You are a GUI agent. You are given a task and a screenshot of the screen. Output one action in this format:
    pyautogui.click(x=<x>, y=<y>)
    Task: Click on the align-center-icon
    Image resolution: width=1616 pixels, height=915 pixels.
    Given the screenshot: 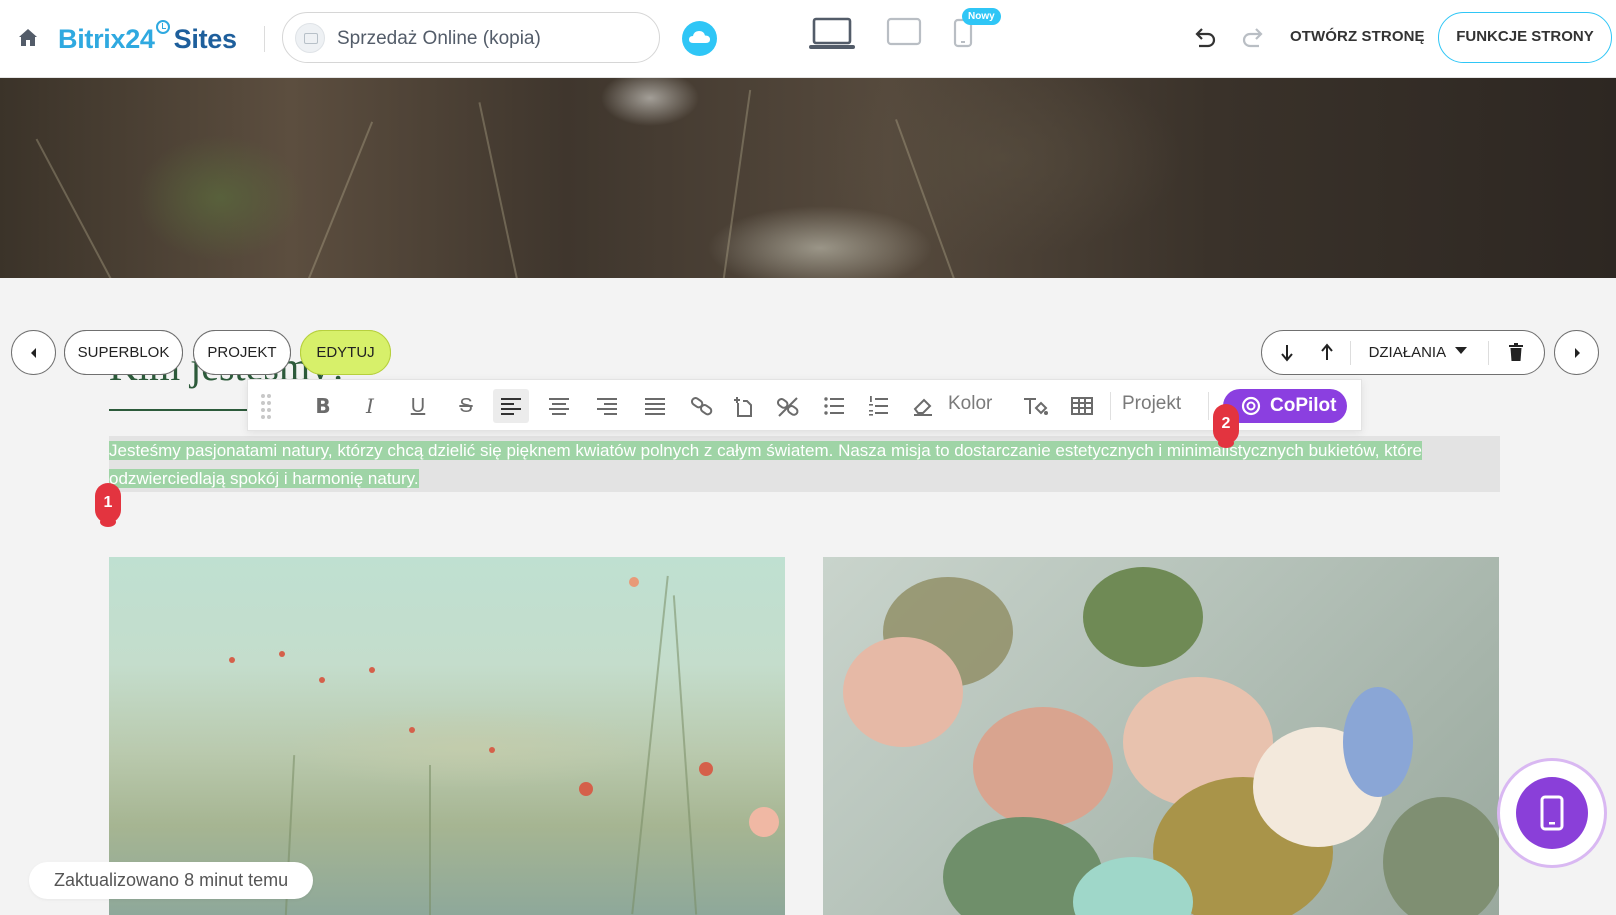 What is the action you would take?
    pyautogui.click(x=559, y=406)
    